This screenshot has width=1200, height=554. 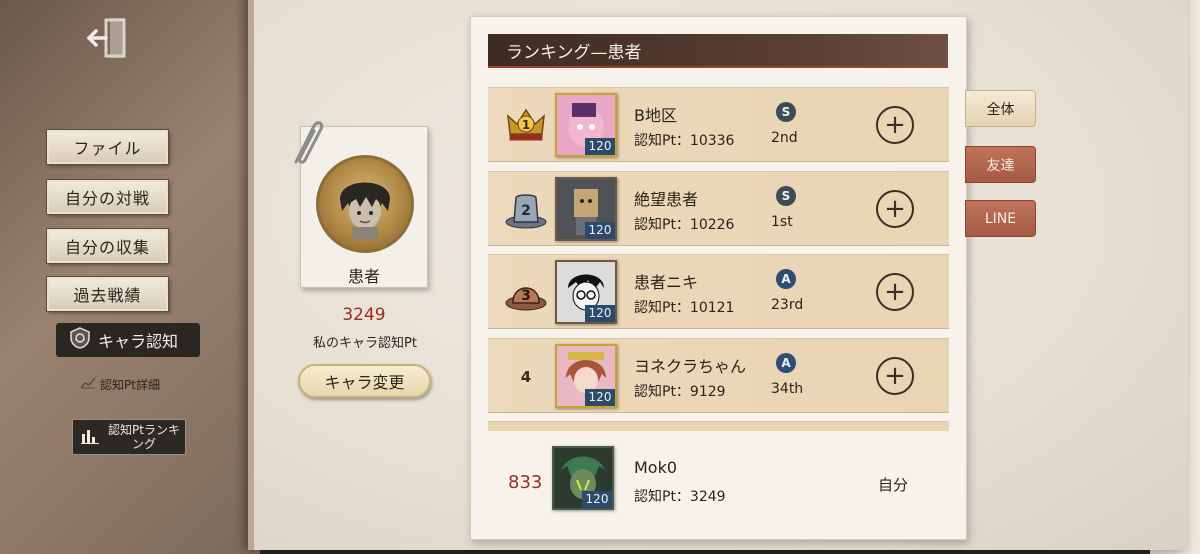 I want to click on player-points: 認知Pt：9129, so click(x=680, y=392).